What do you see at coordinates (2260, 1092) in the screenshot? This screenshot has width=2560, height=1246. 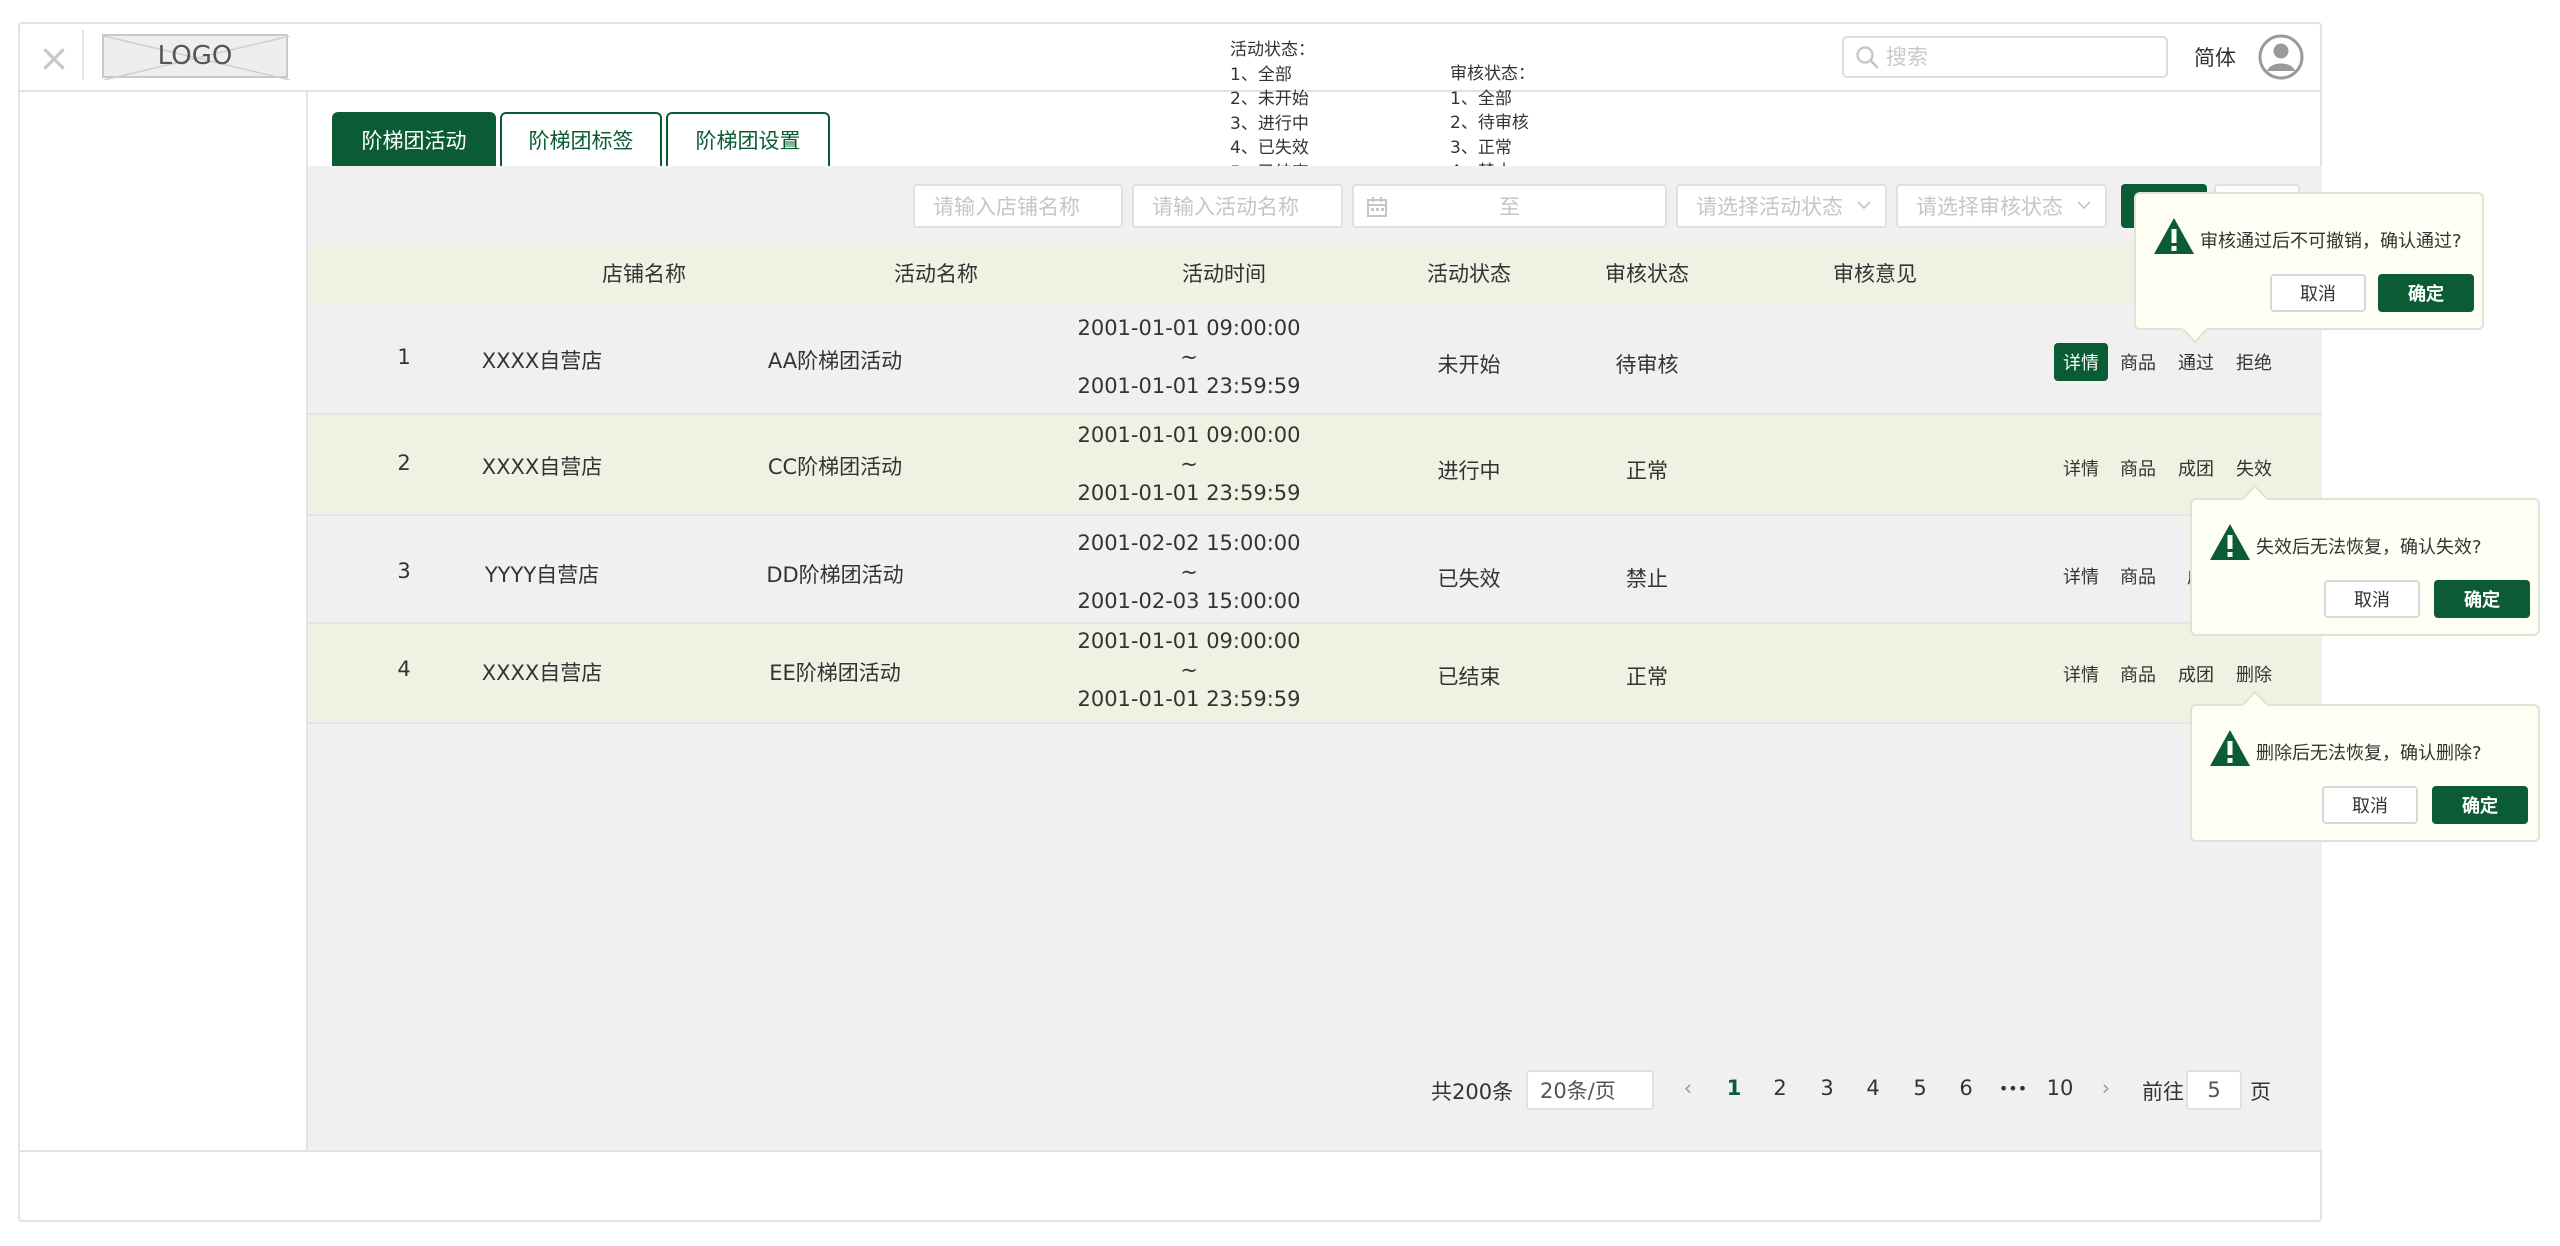 I see `page-suffix: 页` at bounding box center [2260, 1092].